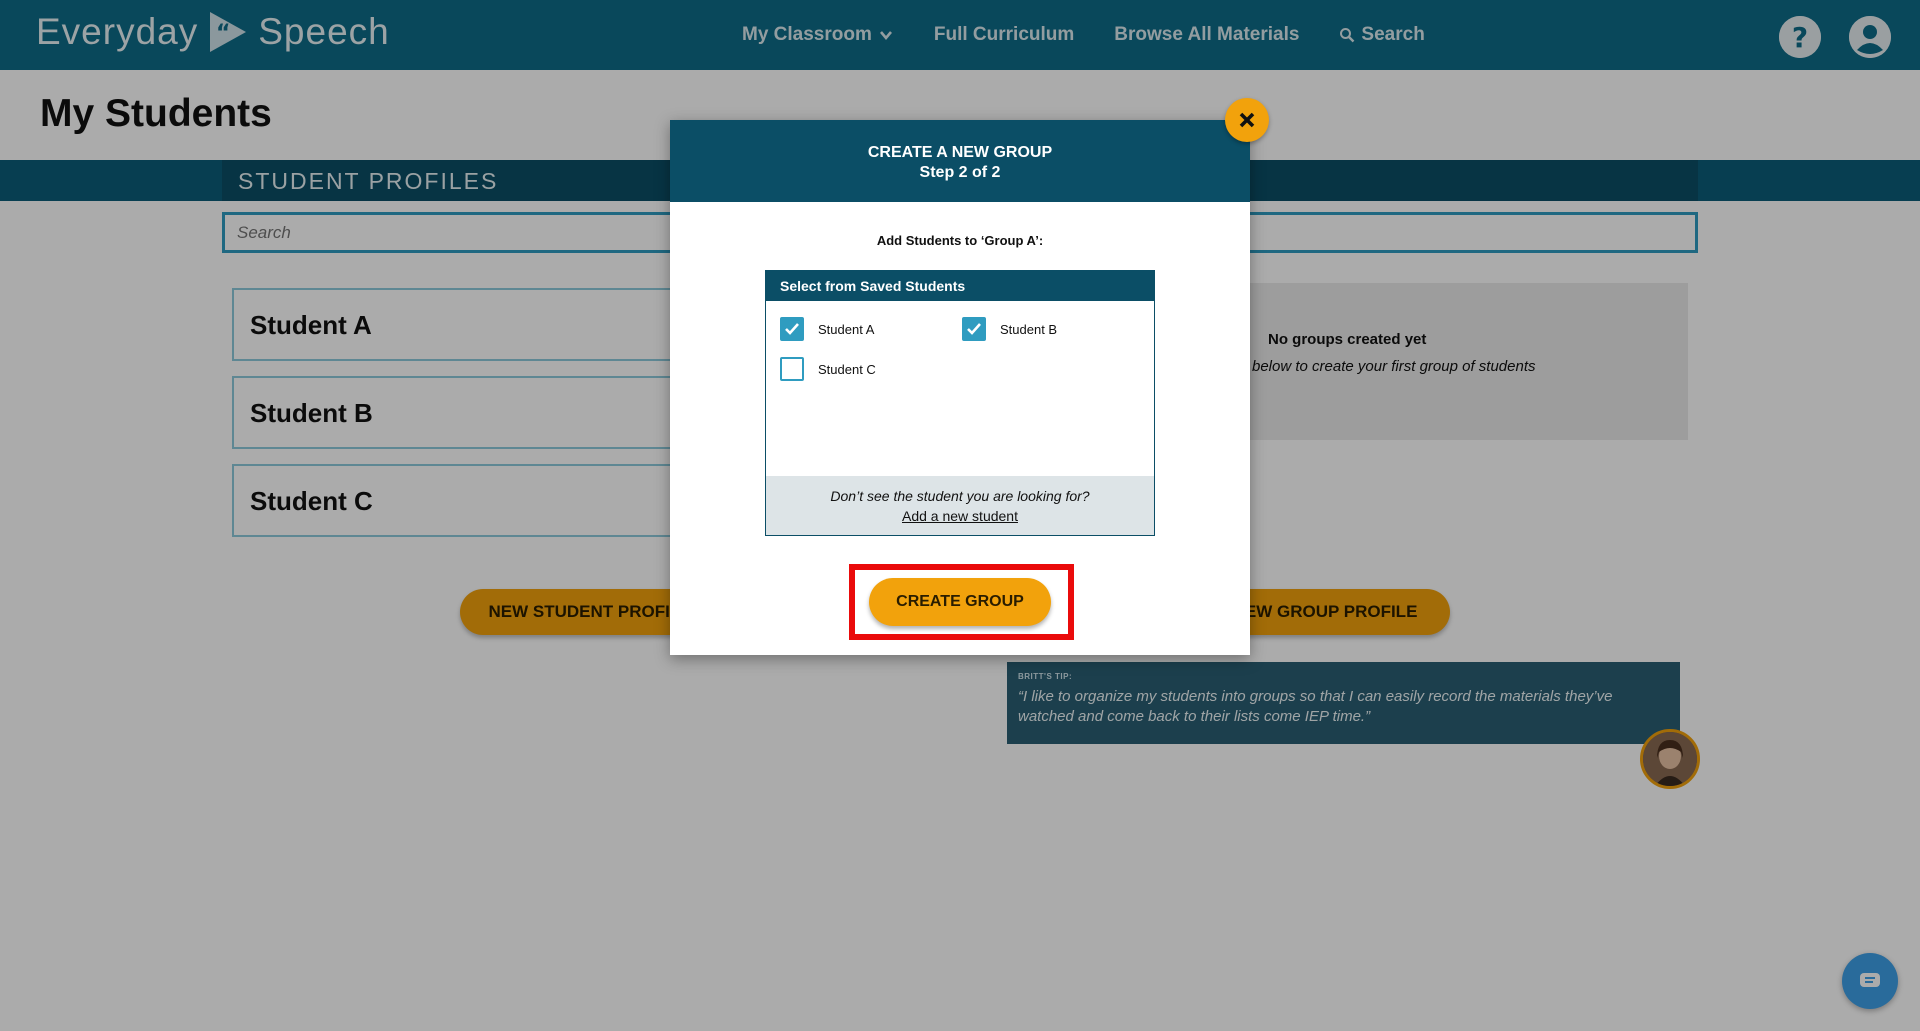  What do you see at coordinates (1247, 120) in the screenshot?
I see `close-icon` at bounding box center [1247, 120].